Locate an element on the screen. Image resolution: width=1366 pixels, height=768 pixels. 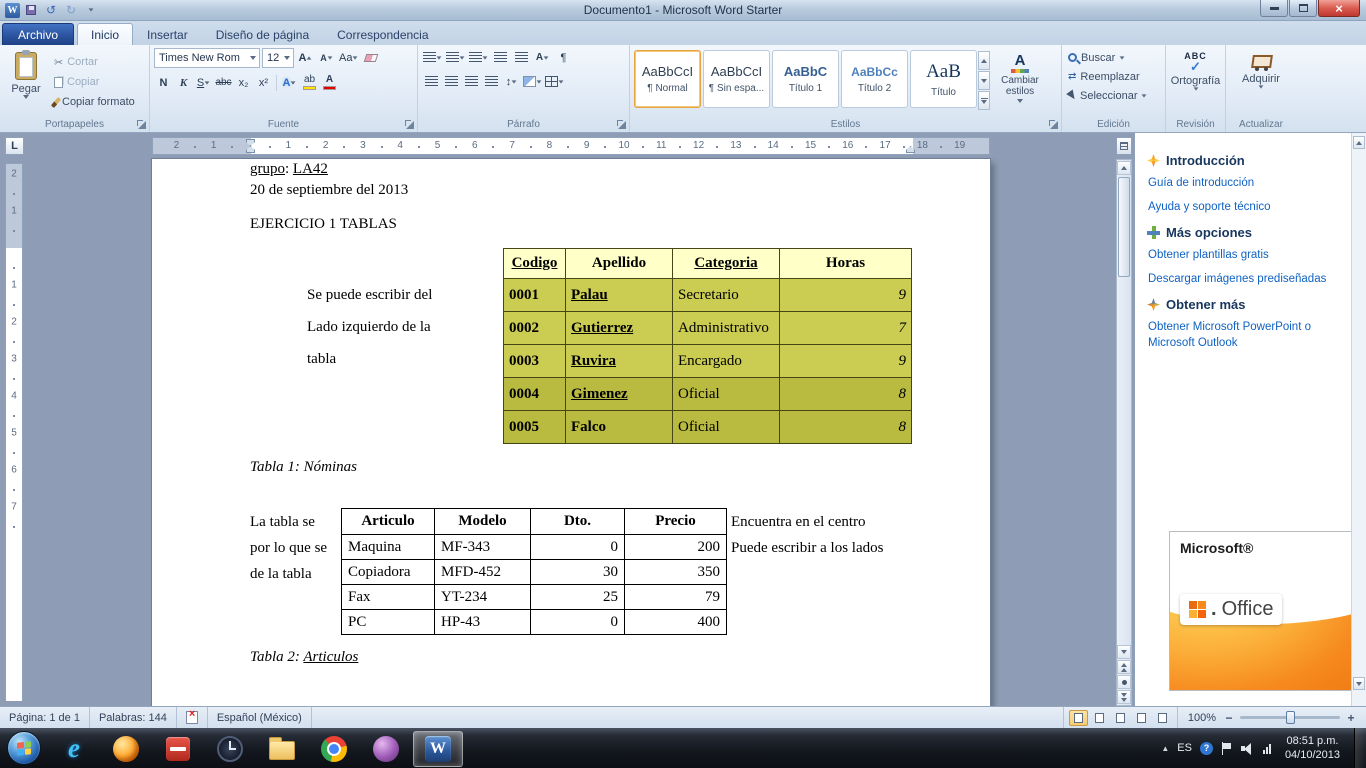
cut-button: ✂ Cortar is located at coordinates (94, 62).